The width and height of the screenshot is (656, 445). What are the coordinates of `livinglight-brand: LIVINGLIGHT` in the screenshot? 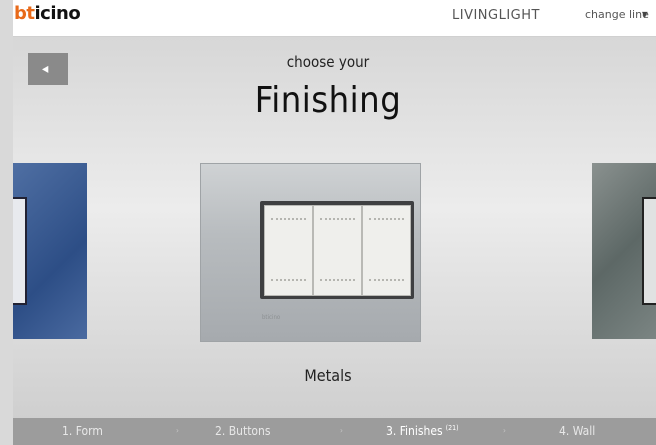 It's located at (496, 15).